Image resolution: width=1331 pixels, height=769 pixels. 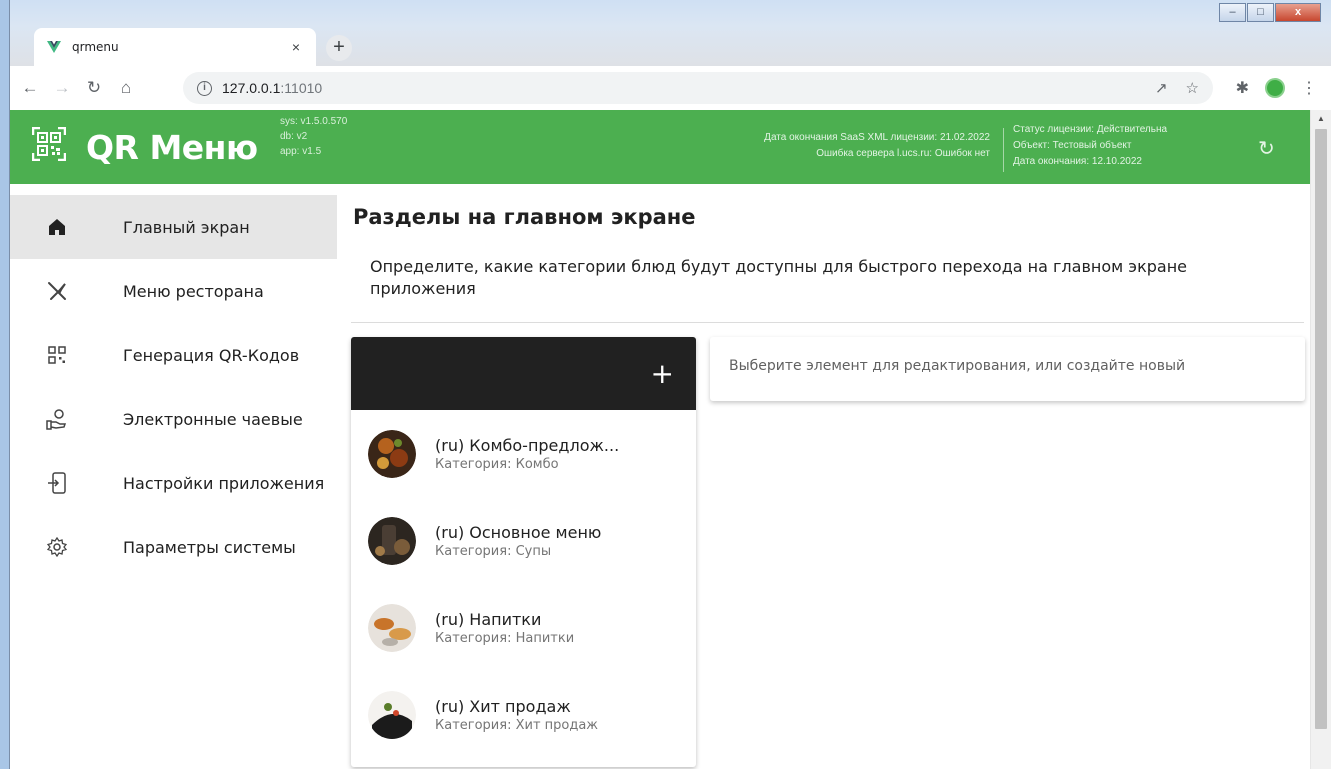 What do you see at coordinates (172, 147) in the screenshot?
I see `app-title: QR Меню` at bounding box center [172, 147].